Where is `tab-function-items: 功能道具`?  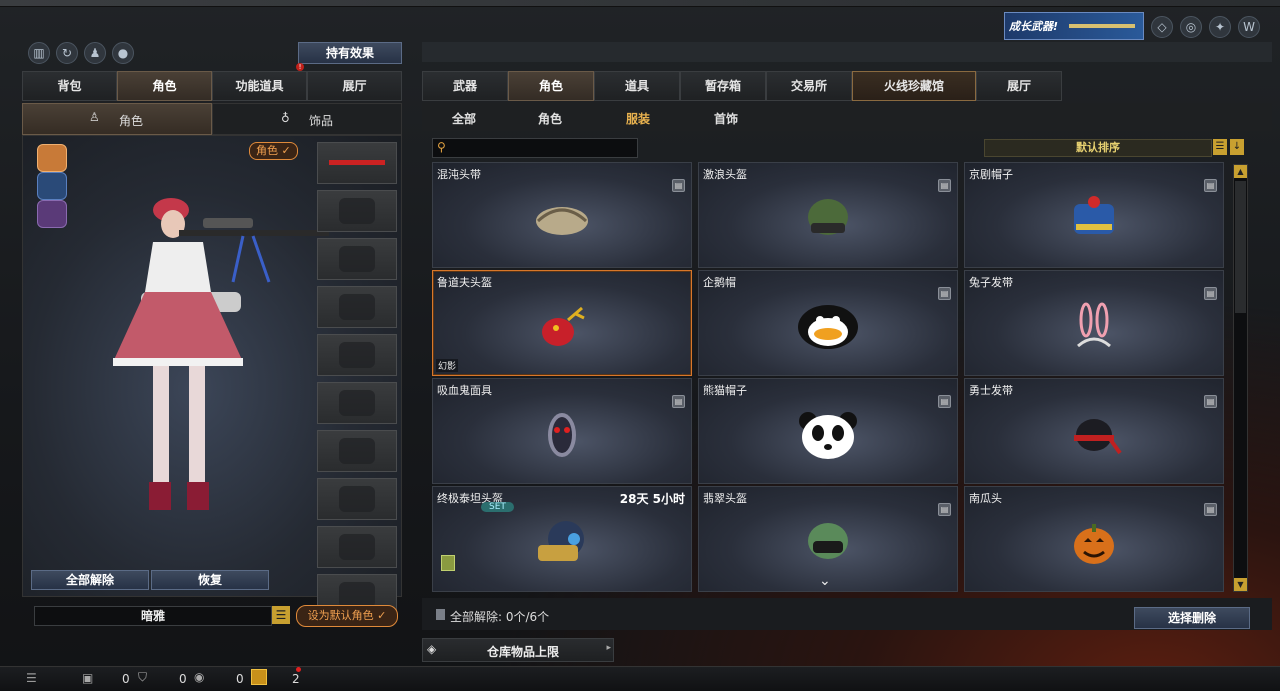
tab-function-items: 功能道具 is located at coordinates (259, 86).